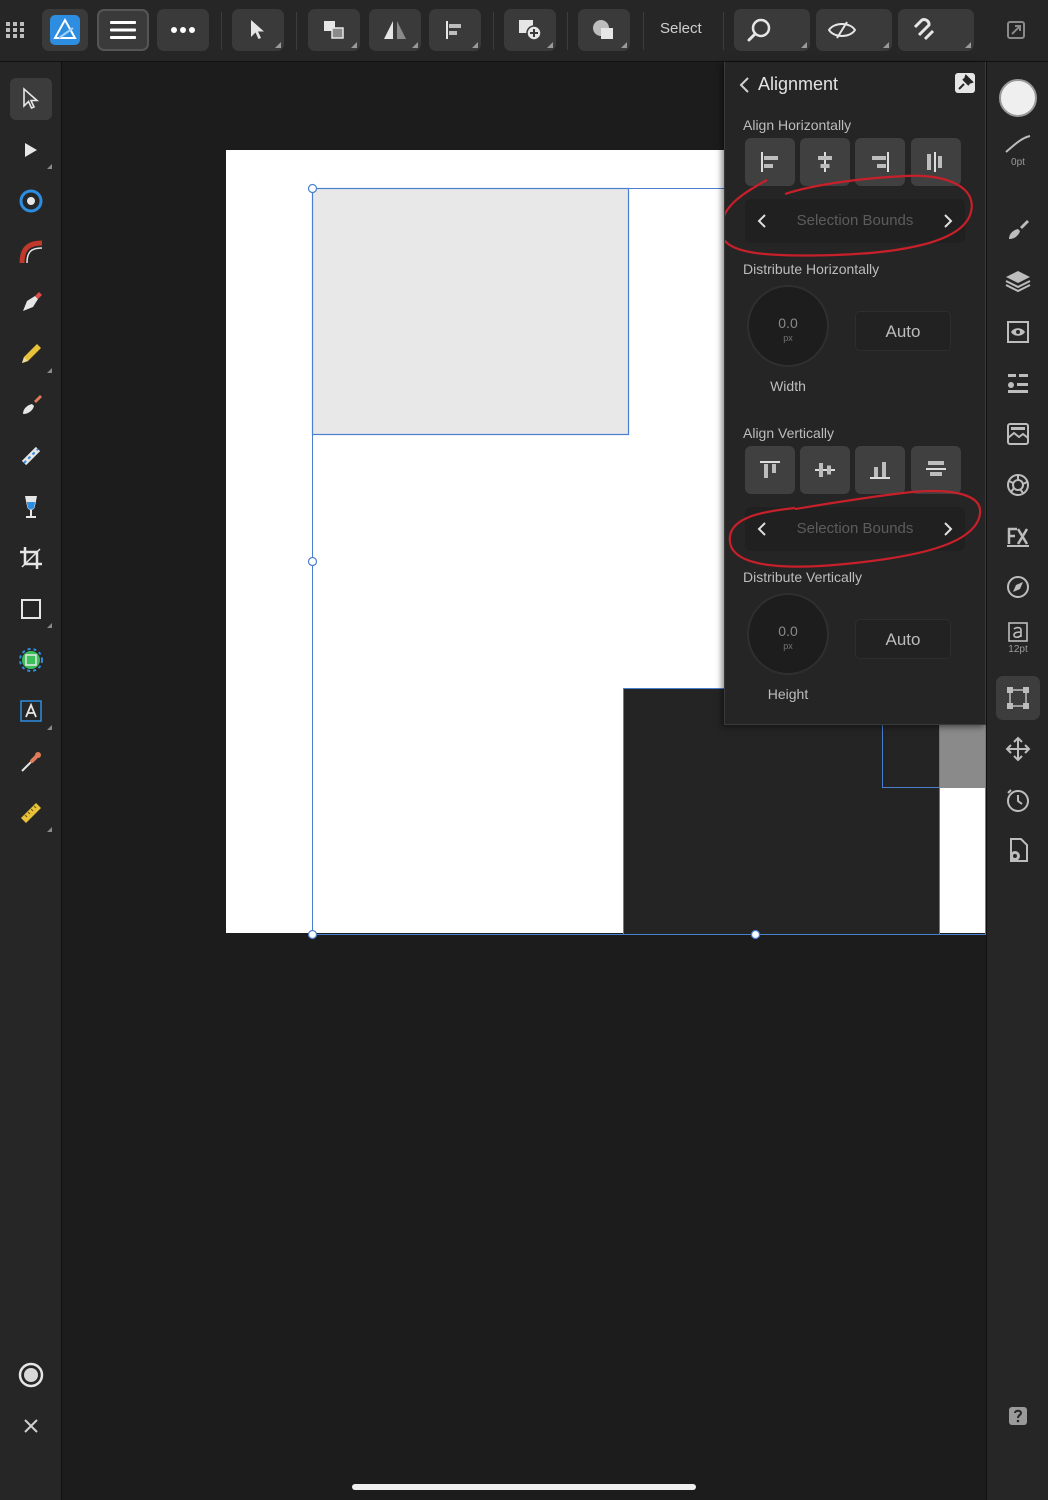 The width and height of the screenshot is (1048, 1500). What do you see at coordinates (788, 326) in the screenshot?
I see `width-spacing-dial: 0.0 px` at bounding box center [788, 326].